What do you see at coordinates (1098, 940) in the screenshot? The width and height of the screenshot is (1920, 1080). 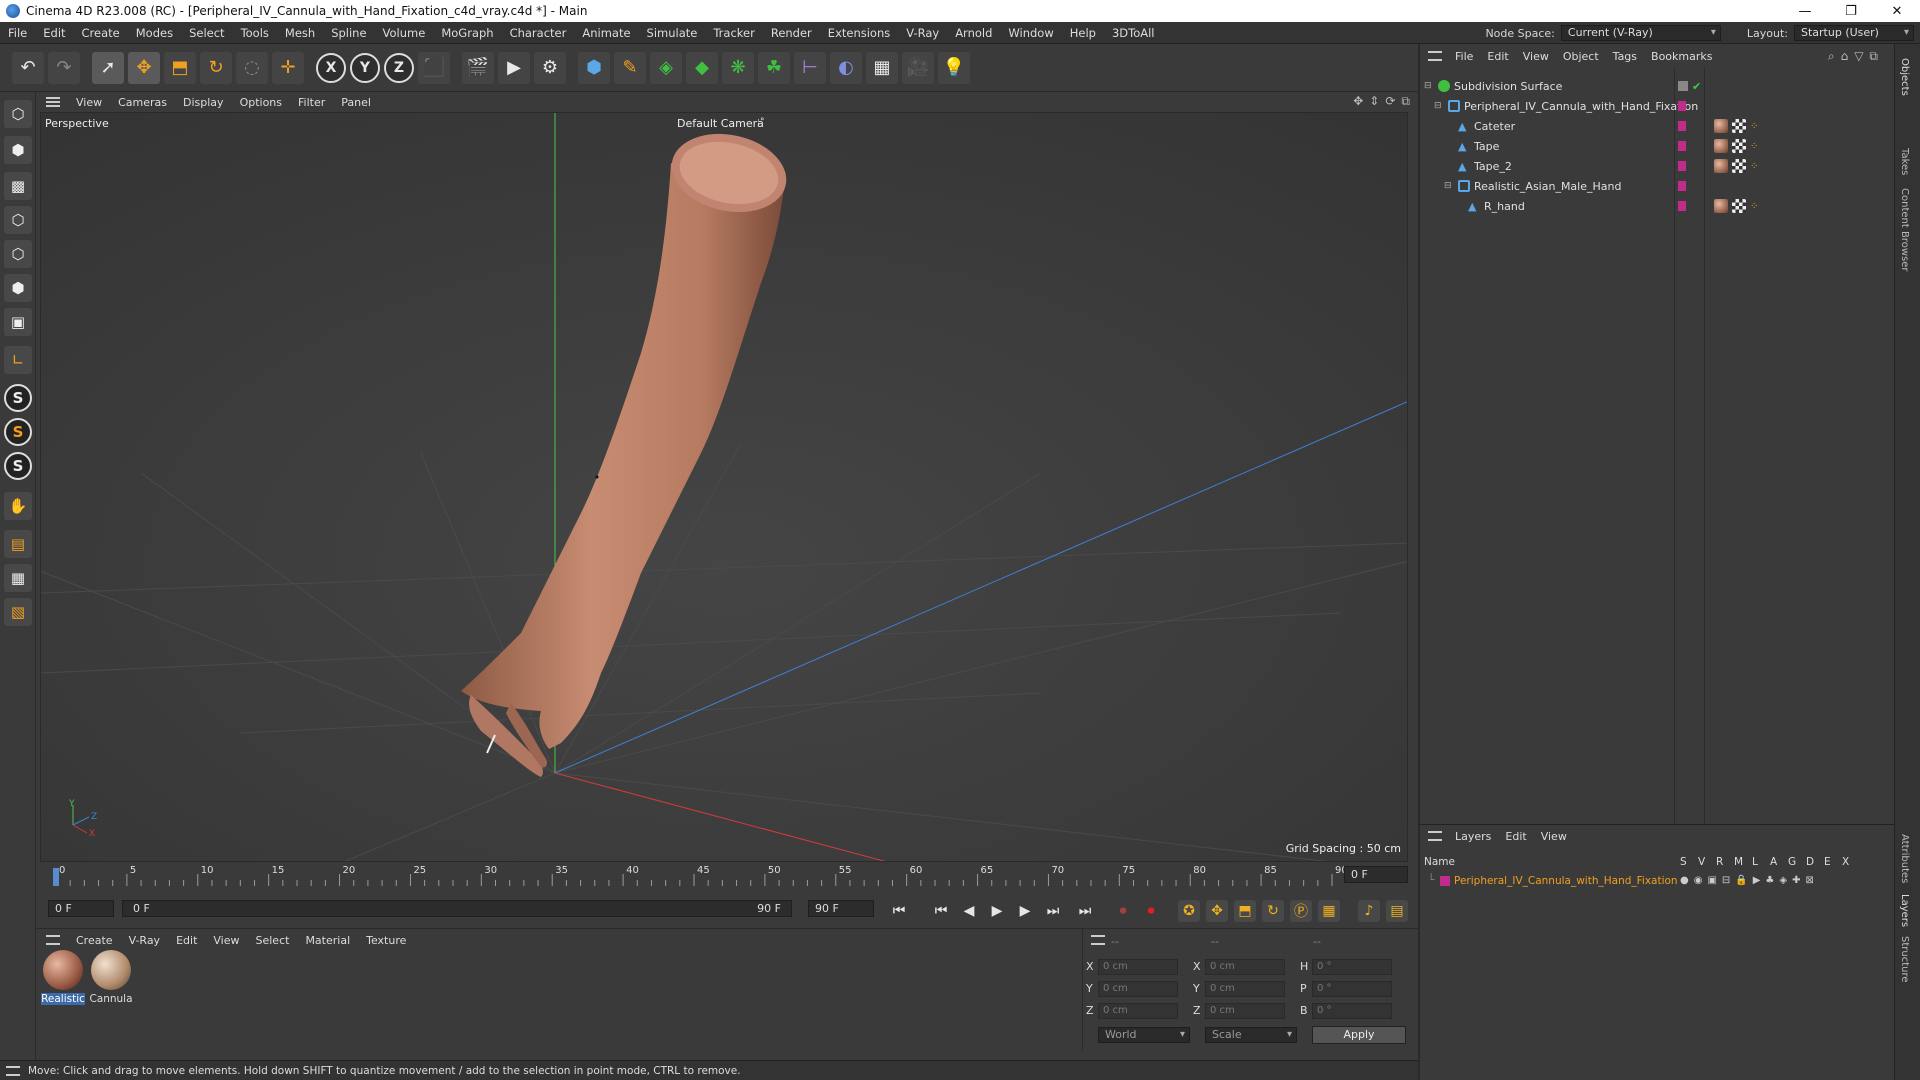 I see `coord-hamburger-icon` at bounding box center [1098, 940].